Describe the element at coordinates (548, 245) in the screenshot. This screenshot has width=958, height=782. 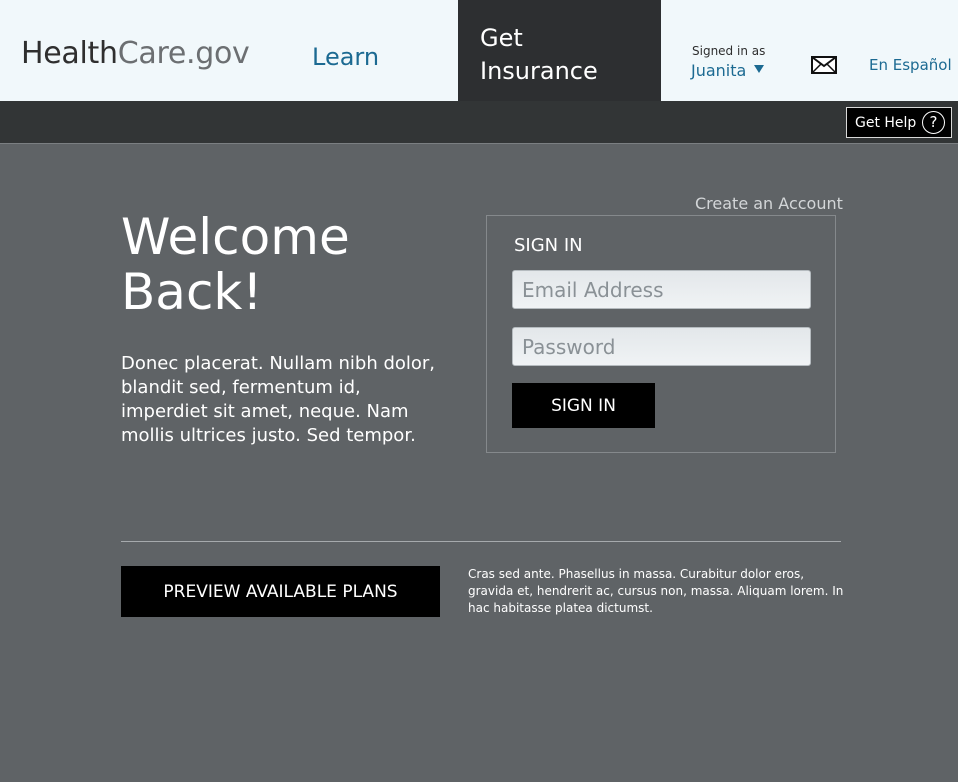
I see `signin-title: SIGN IN` at that location.